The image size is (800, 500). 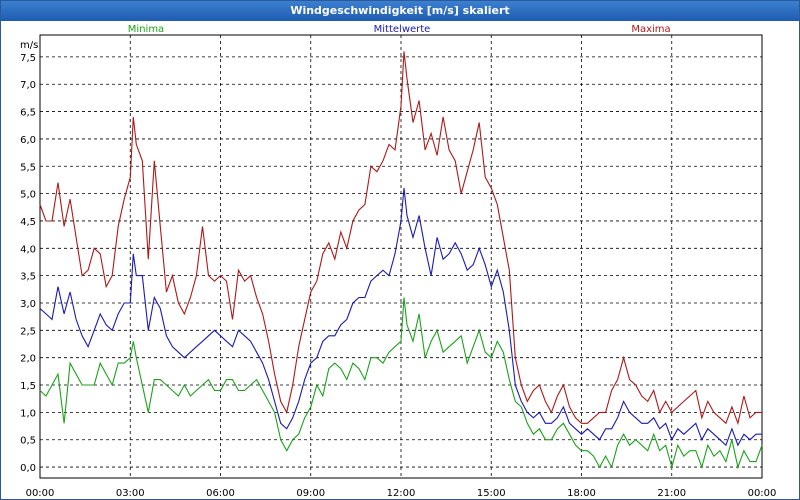 What do you see at coordinates (28, 85) in the screenshot?
I see `y-tick-label: 7,0` at bounding box center [28, 85].